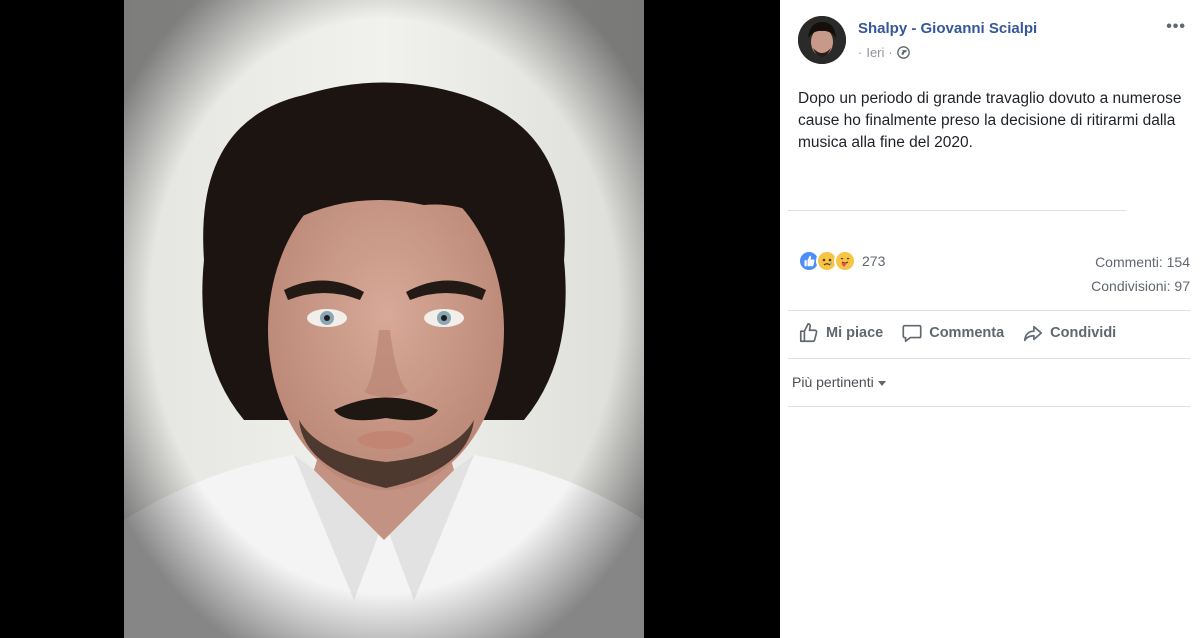  I want to click on share-button: Condividi, so click(1069, 333).